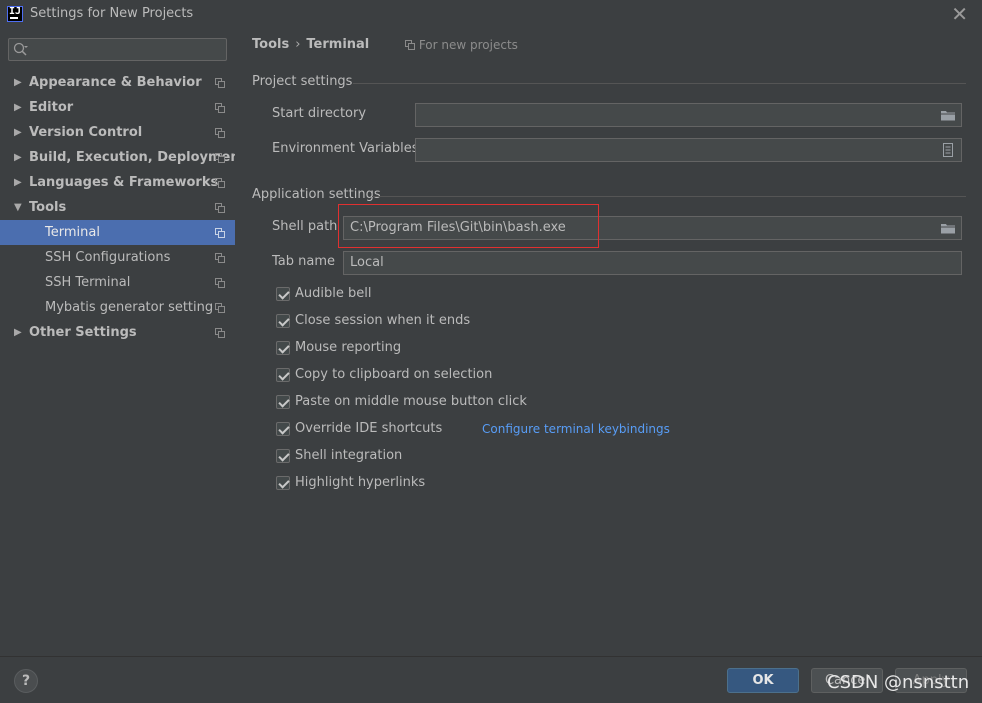  What do you see at coordinates (688, 150) in the screenshot?
I see `env-vars-field` at bounding box center [688, 150].